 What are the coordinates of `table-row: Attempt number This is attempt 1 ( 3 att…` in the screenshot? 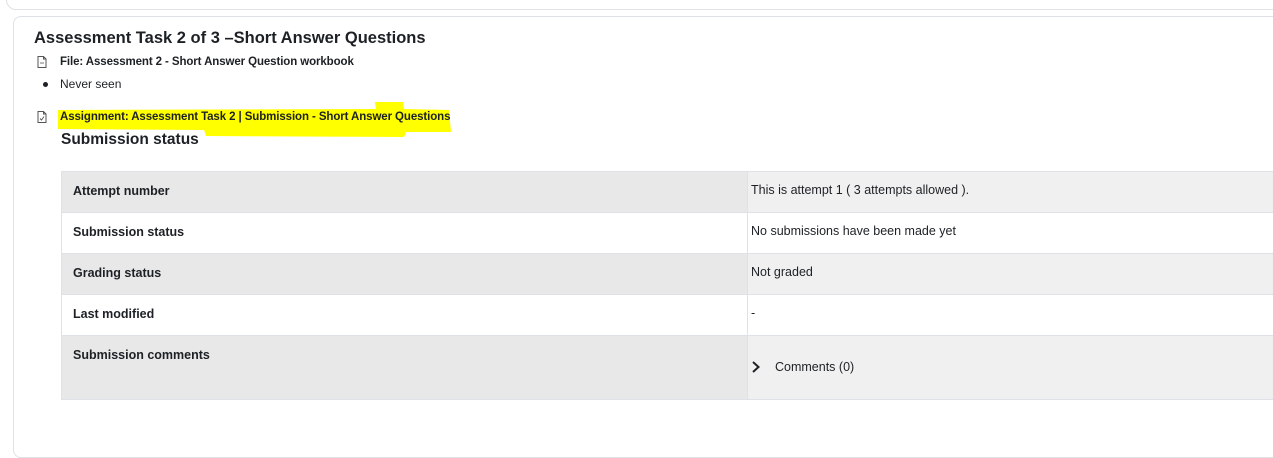 It's located at (667, 192).